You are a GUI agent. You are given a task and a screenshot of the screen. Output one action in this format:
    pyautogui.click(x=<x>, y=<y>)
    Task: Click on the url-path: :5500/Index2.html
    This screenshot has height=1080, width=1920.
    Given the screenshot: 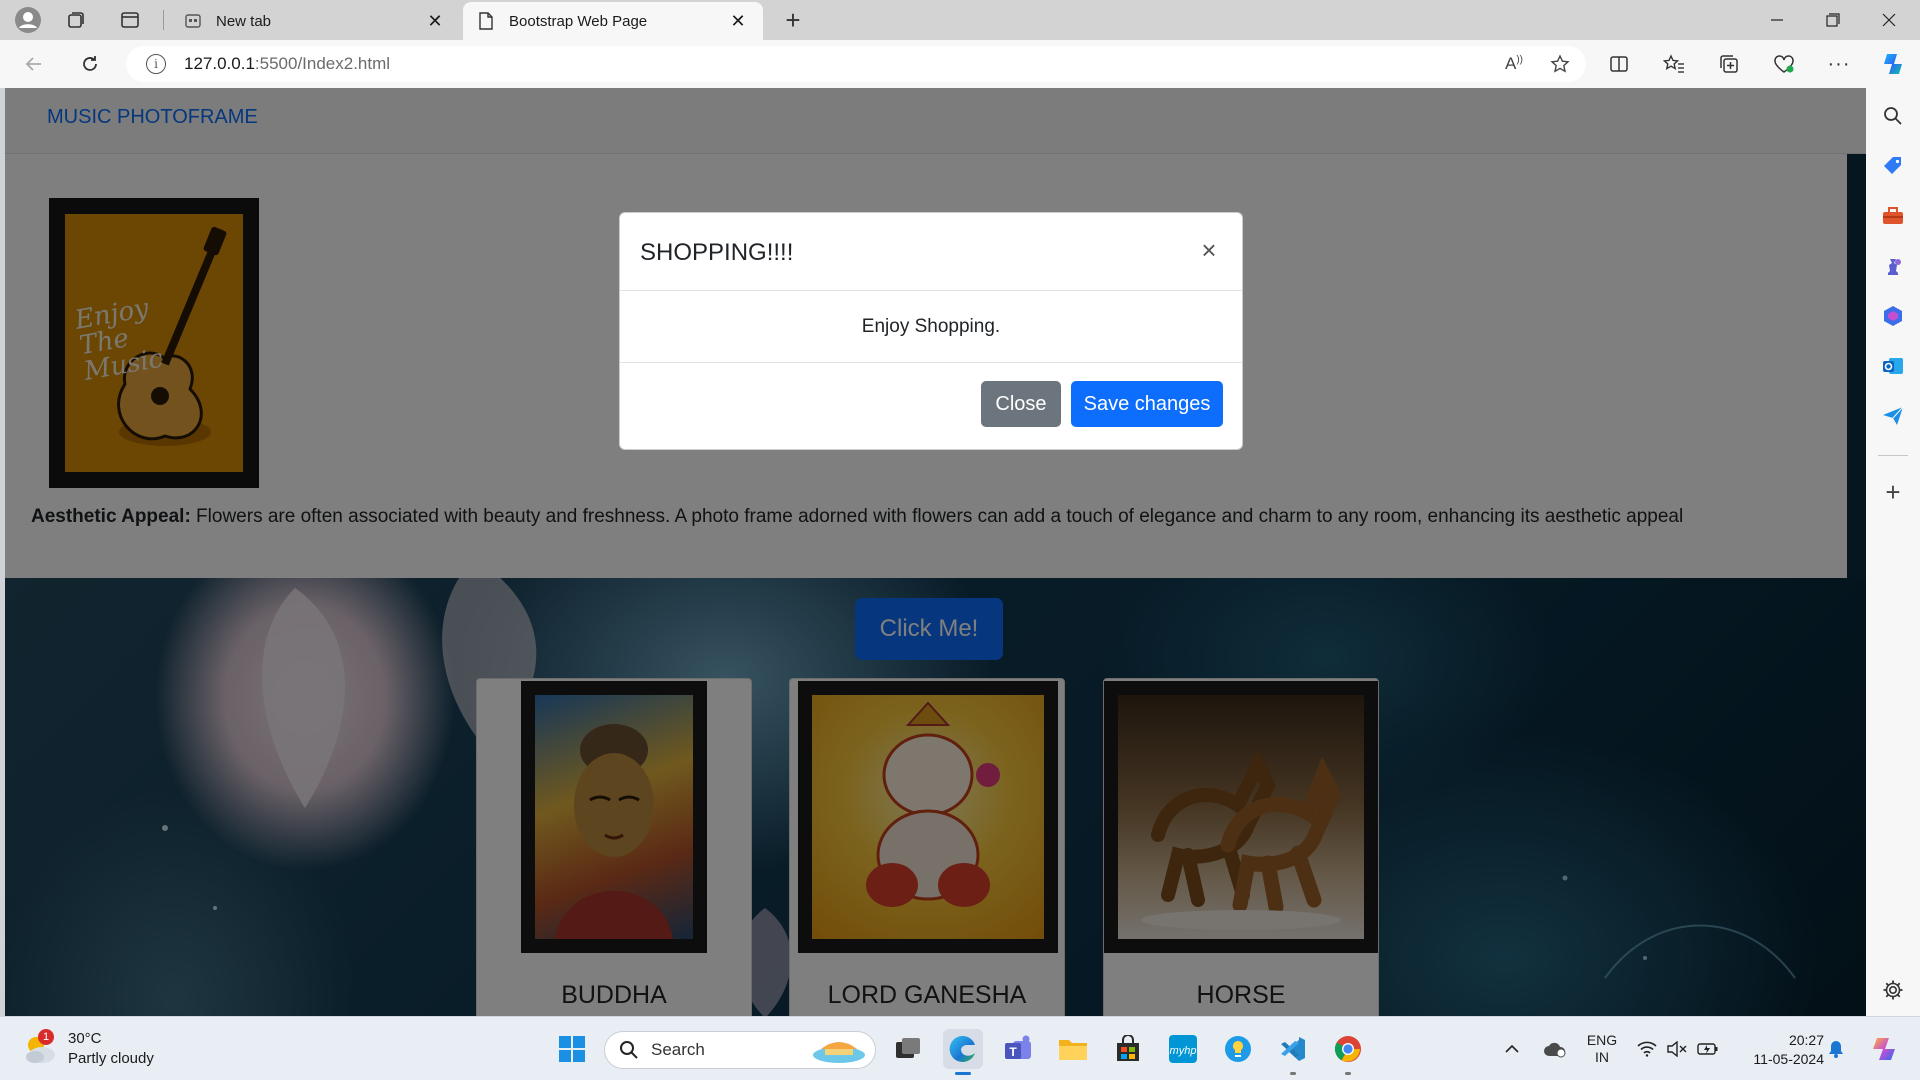 What is the action you would take?
    pyautogui.click(x=322, y=63)
    